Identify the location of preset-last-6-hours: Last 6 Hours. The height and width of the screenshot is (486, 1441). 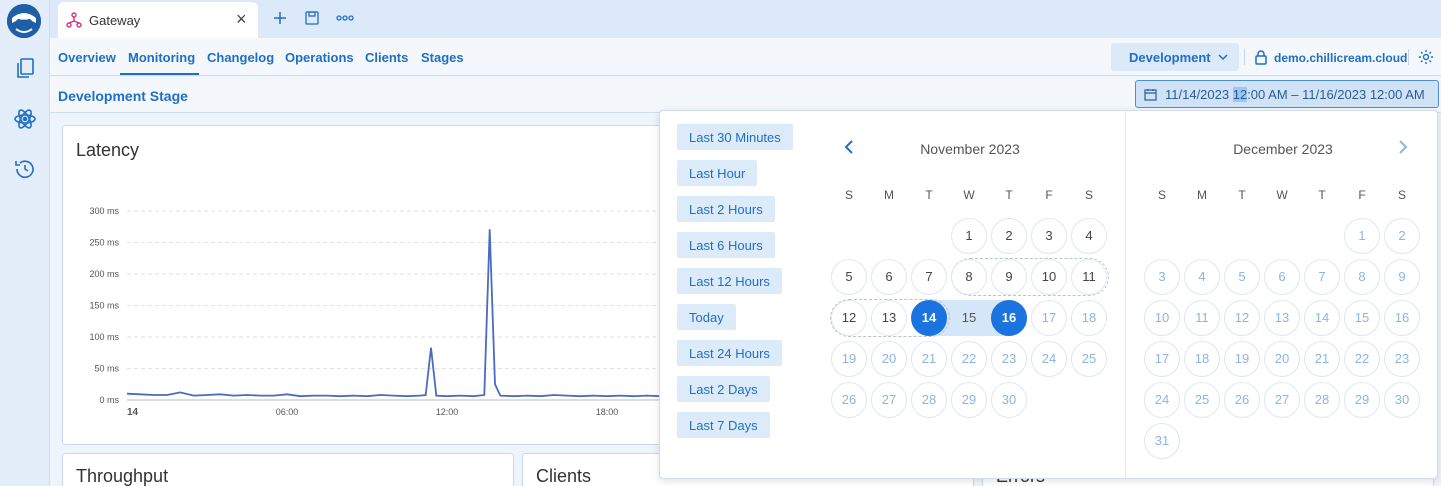
(726, 245).